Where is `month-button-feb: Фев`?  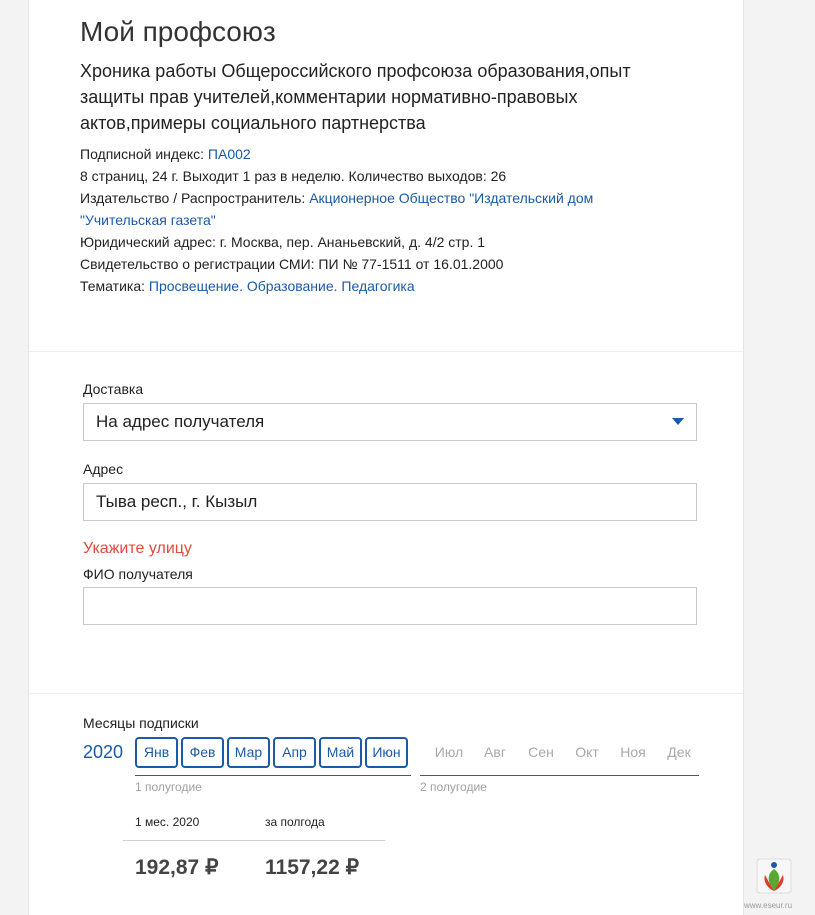
month-button-feb: Фев is located at coordinates (202, 752).